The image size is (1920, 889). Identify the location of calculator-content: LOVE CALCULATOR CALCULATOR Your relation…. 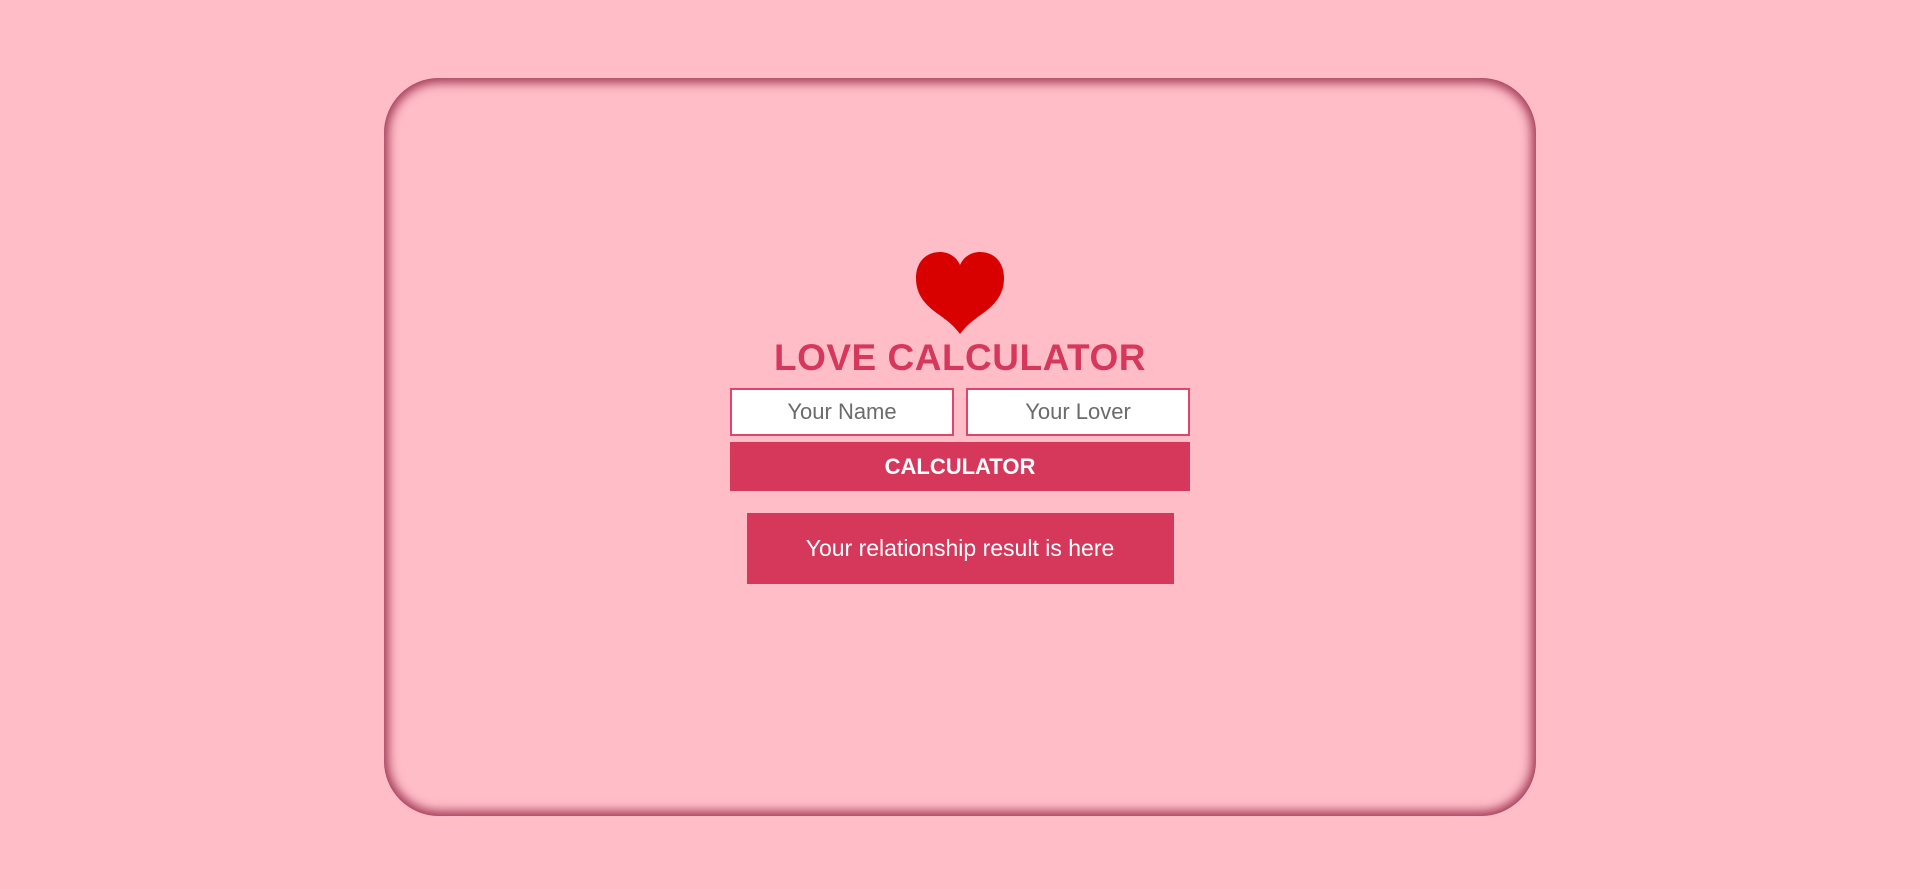
(960, 417).